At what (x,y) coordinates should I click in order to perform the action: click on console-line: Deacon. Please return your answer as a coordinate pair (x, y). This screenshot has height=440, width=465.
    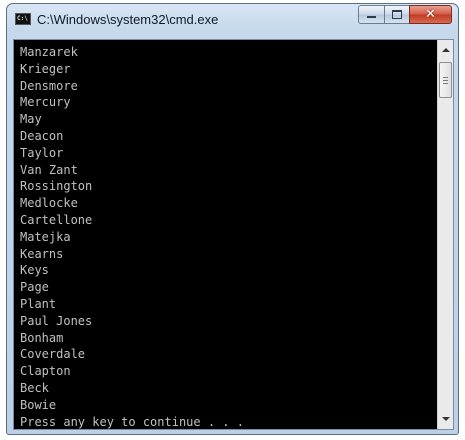
    Looking at the image, I should click on (42, 135).